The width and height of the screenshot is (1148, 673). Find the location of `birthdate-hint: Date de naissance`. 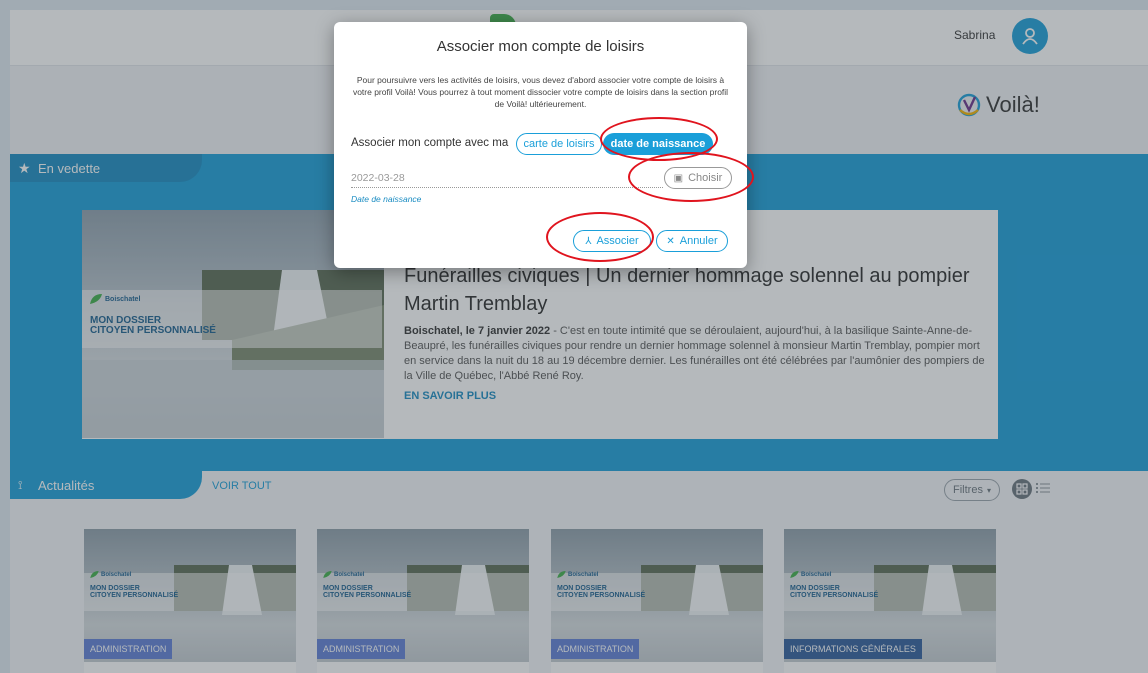

birthdate-hint: Date de naissance is located at coordinates (386, 199).